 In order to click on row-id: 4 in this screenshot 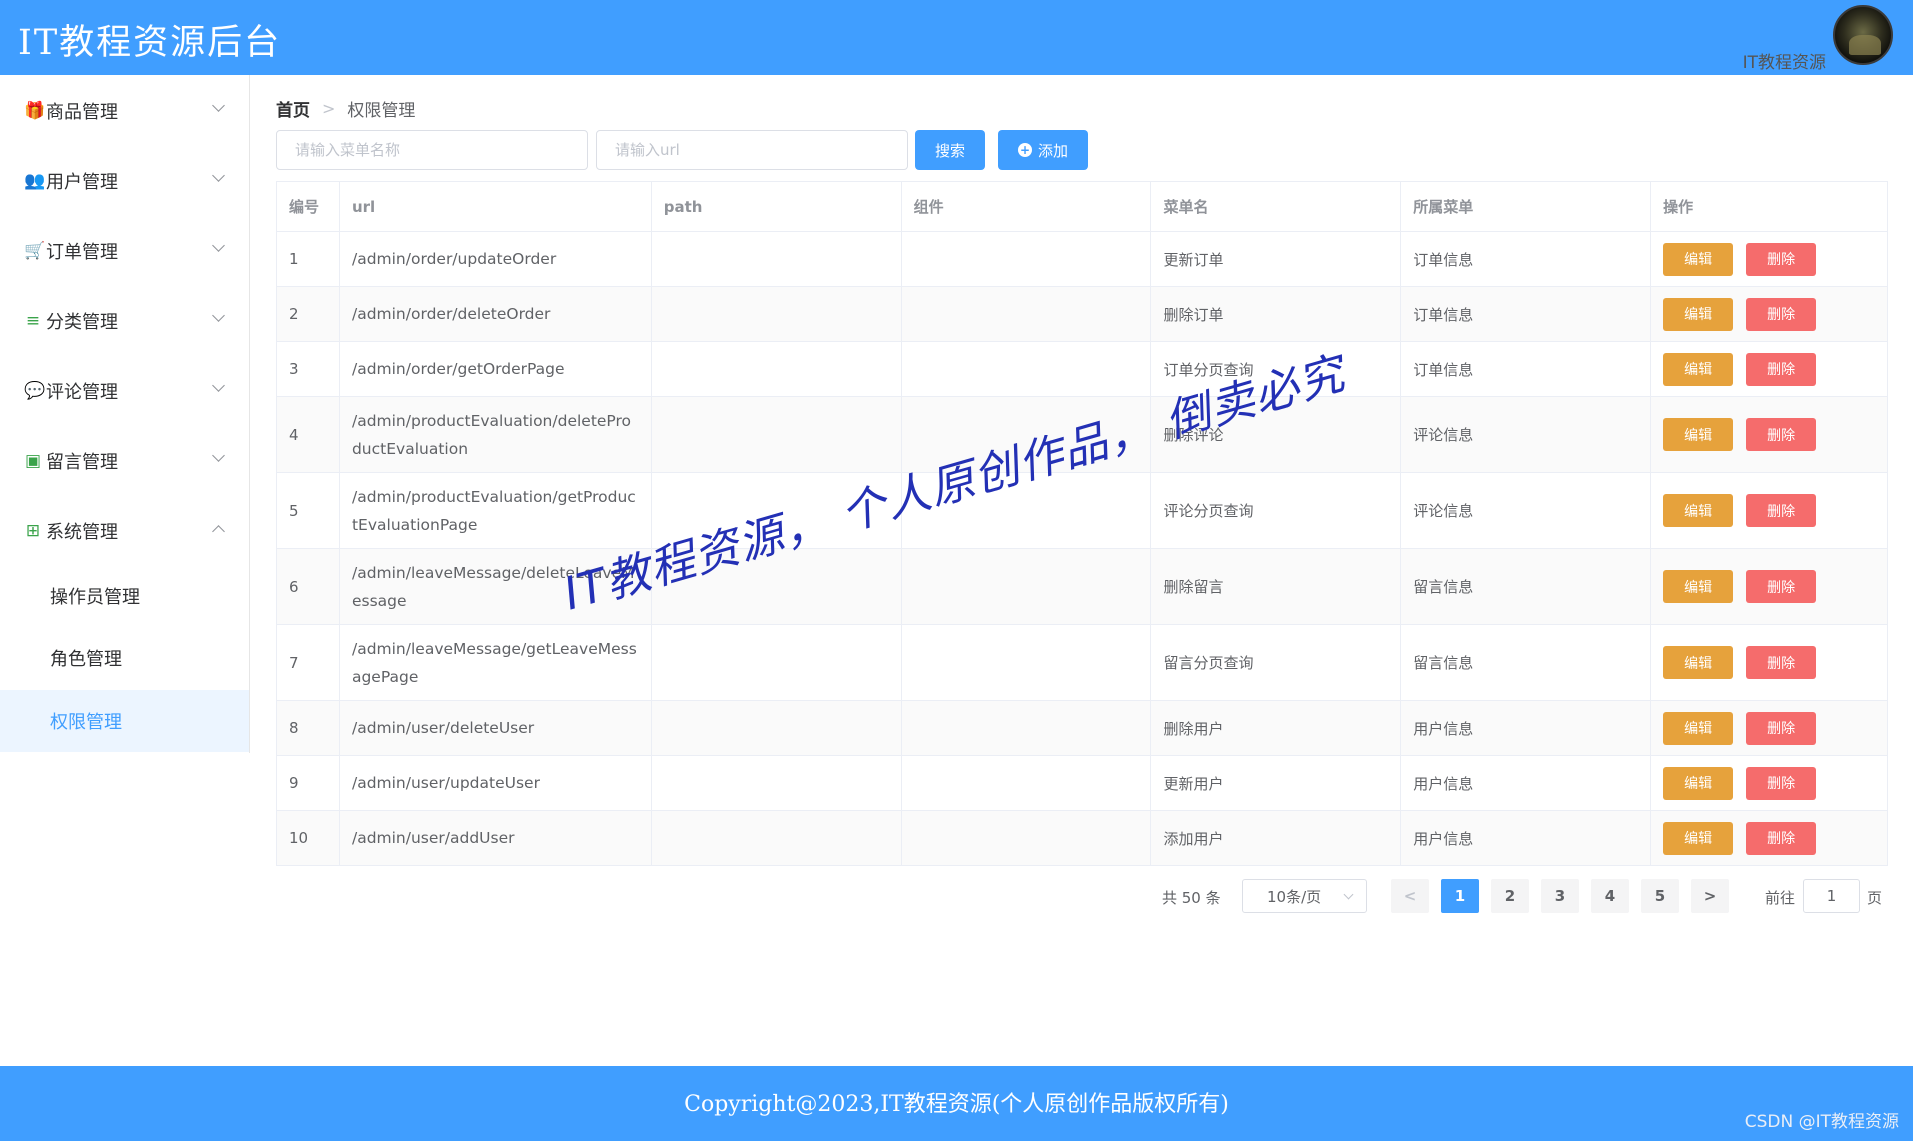, I will do `click(308, 434)`.